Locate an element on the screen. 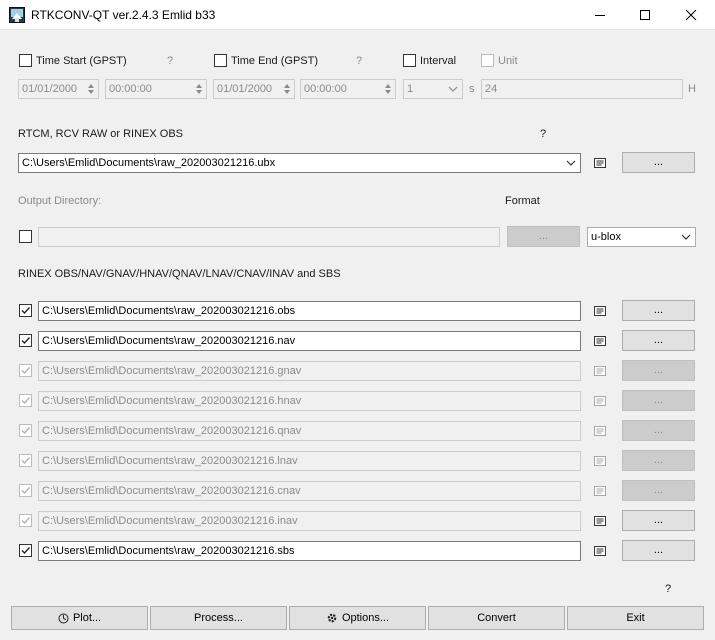  exit-label: Exit is located at coordinates (635, 618).